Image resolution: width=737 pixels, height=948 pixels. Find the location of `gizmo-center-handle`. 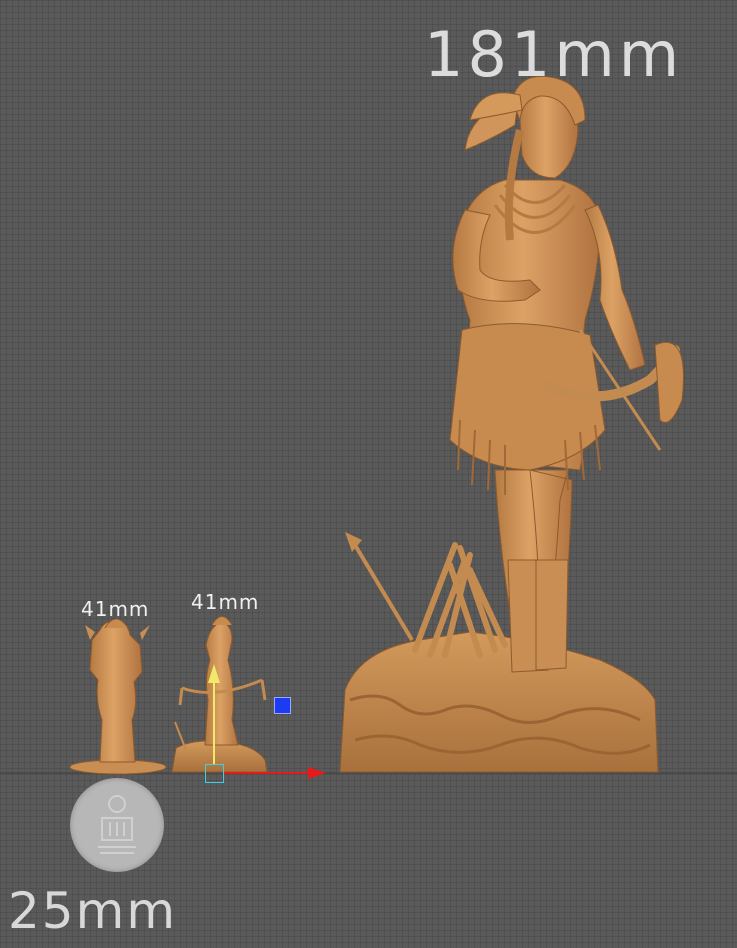

gizmo-center-handle is located at coordinates (214, 773).